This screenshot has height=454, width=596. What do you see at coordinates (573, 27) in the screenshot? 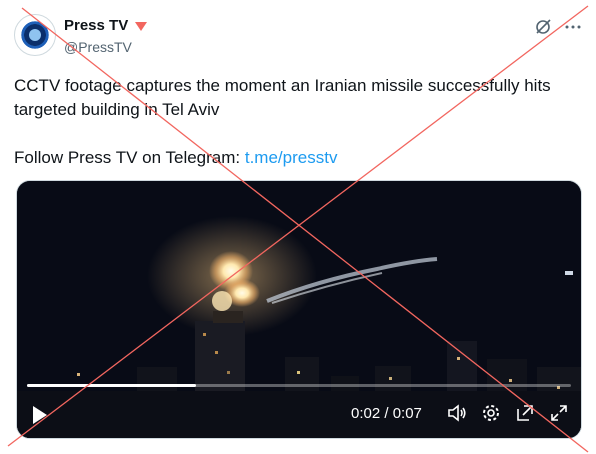
I see `more-icon` at bounding box center [573, 27].